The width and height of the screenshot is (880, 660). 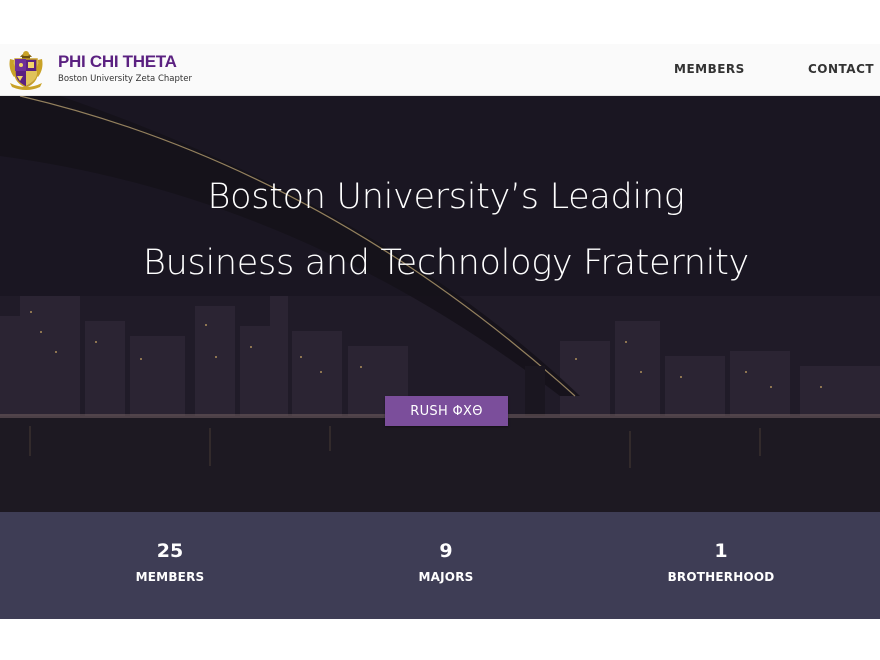 I want to click on stat-label: BROTHERHOOD, so click(x=721, y=577).